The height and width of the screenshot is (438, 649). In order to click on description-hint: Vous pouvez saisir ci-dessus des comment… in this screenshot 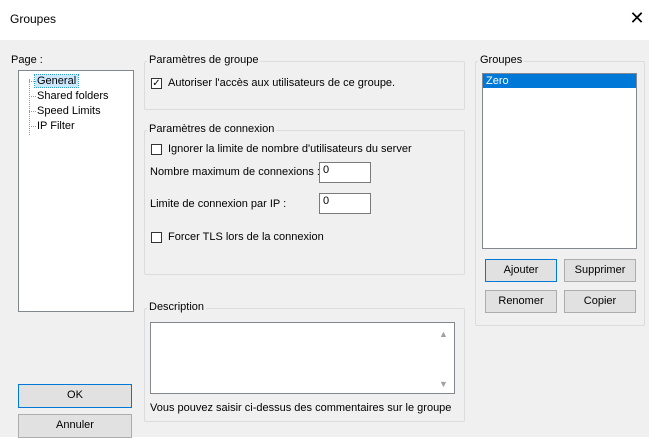, I will do `click(301, 408)`.